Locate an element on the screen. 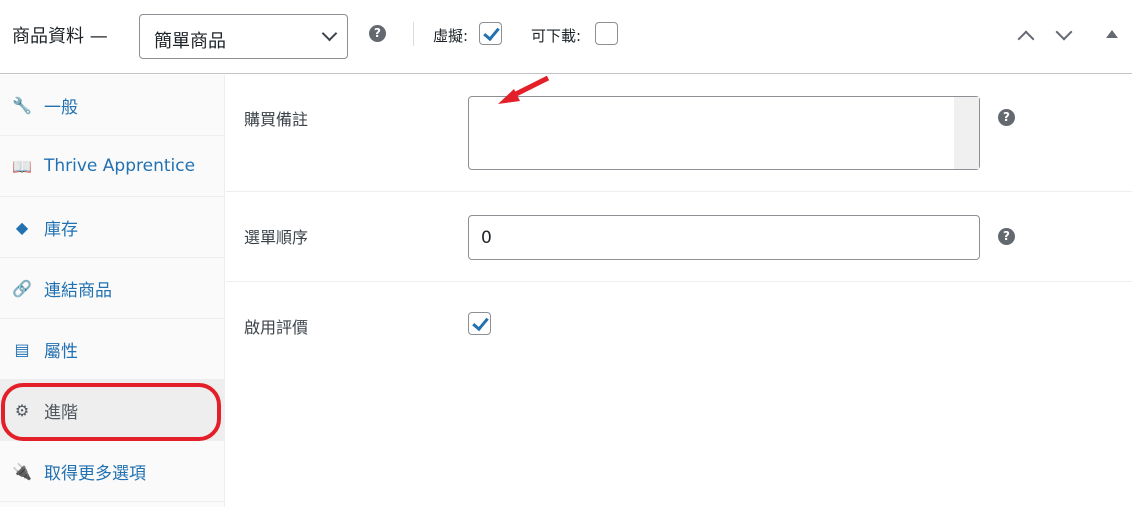  tab-label: 屬性 is located at coordinates (61, 351).